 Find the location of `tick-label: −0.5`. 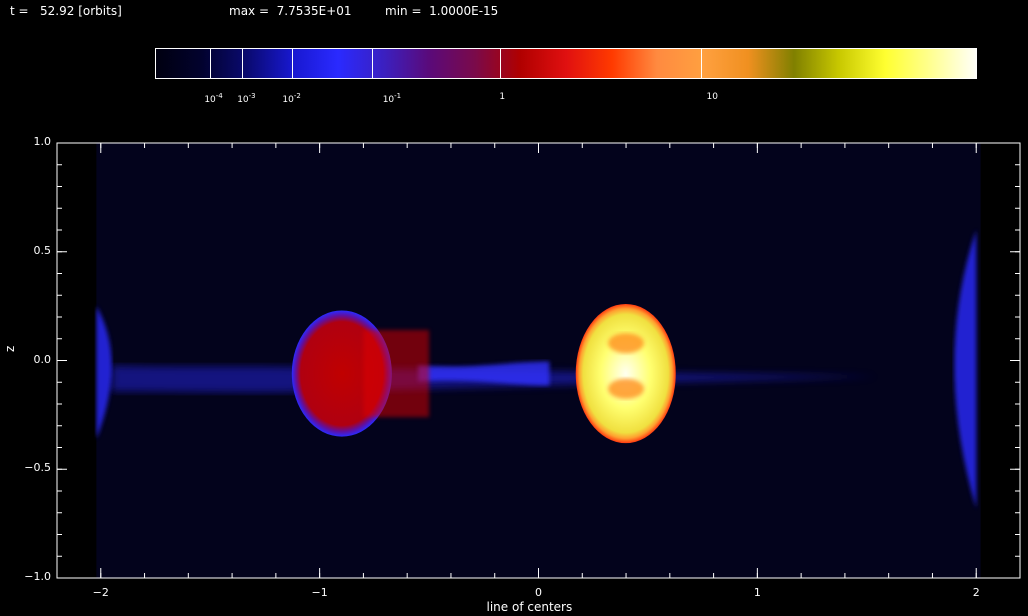

tick-label: −0.5 is located at coordinates (37, 468).